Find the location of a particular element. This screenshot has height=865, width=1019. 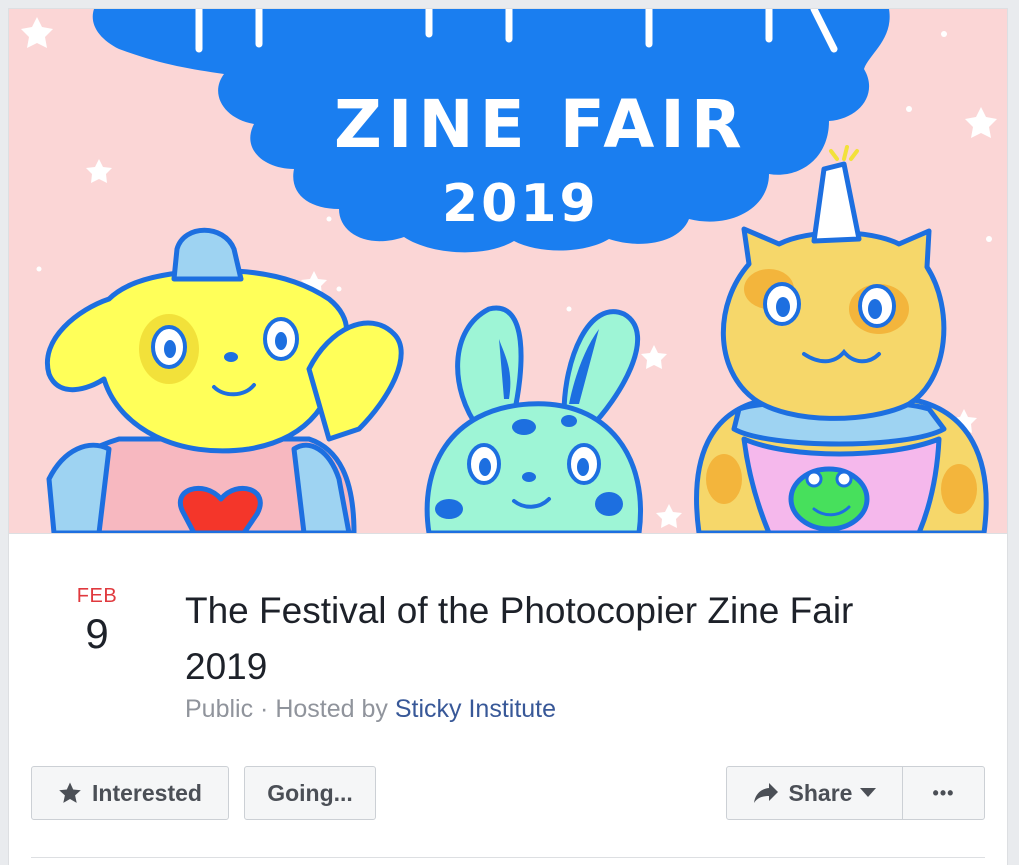

section-divider is located at coordinates (508, 857).